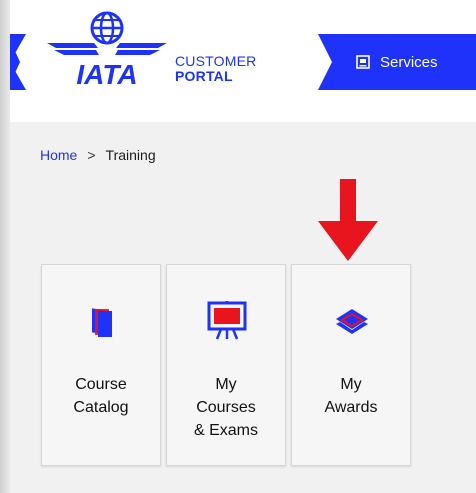 The height and width of the screenshot is (493, 476). Describe the element at coordinates (227, 320) in the screenshot. I see `easel-icon` at that location.